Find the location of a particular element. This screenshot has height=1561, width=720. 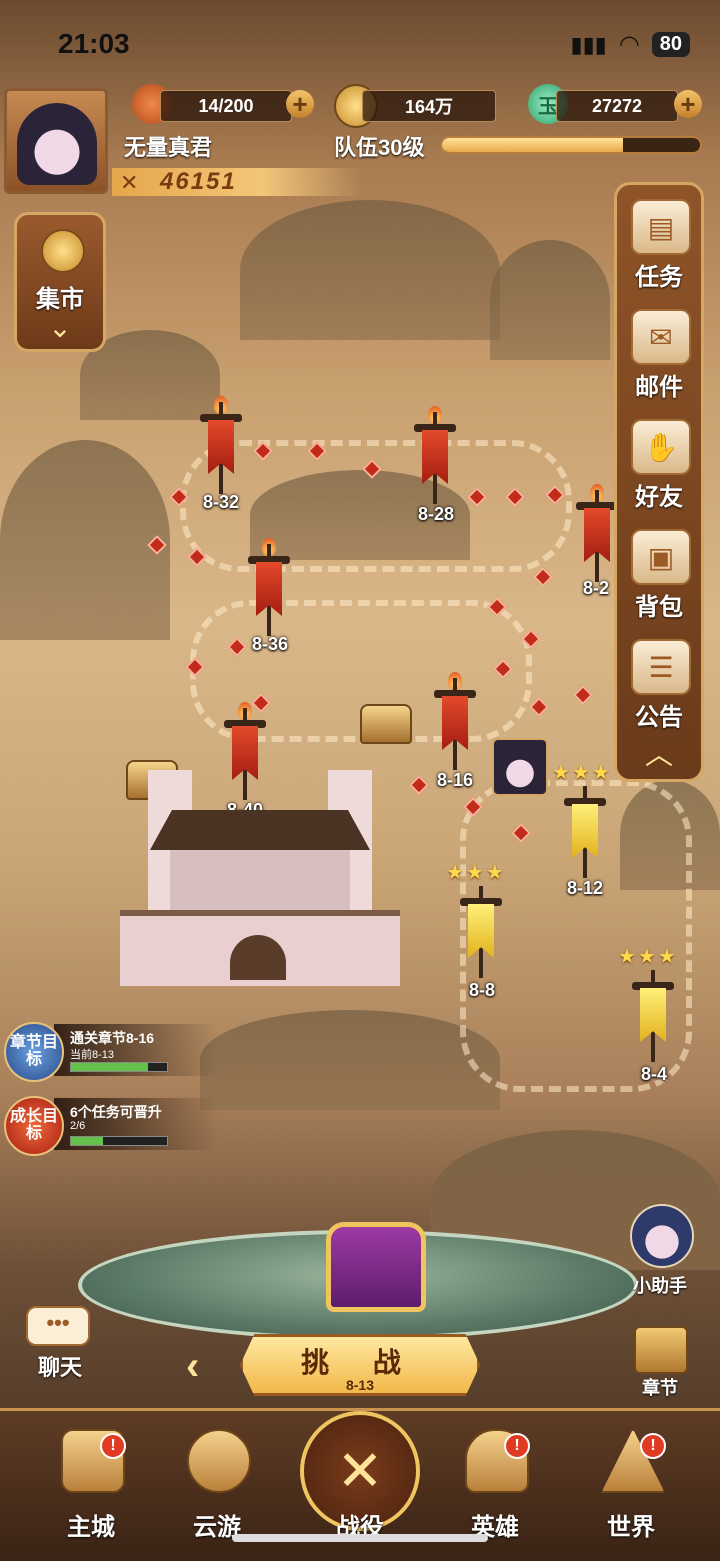

challenge-label: 挑 战 is located at coordinates (360, 1362).